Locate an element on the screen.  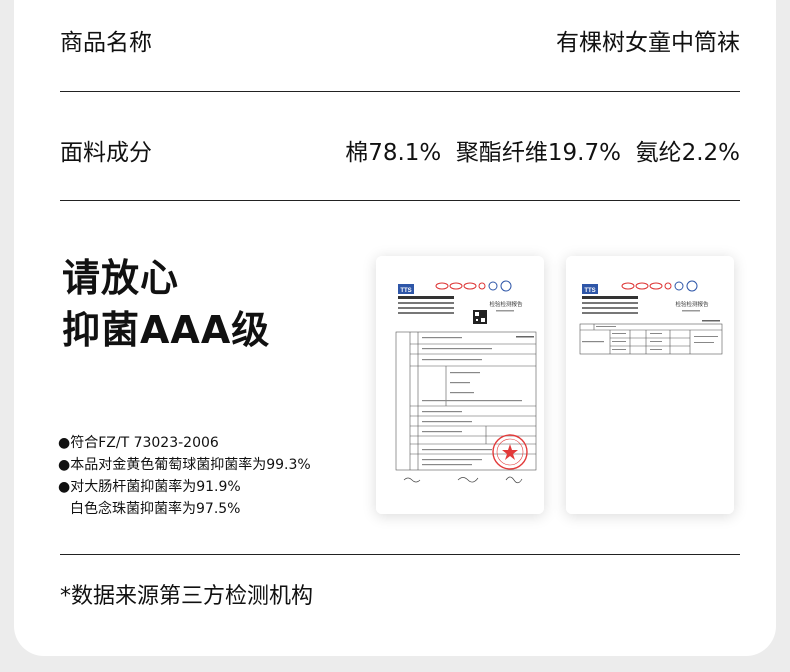
heading-line-2: 抑菌AAA级 is located at coordinates (166, 330).